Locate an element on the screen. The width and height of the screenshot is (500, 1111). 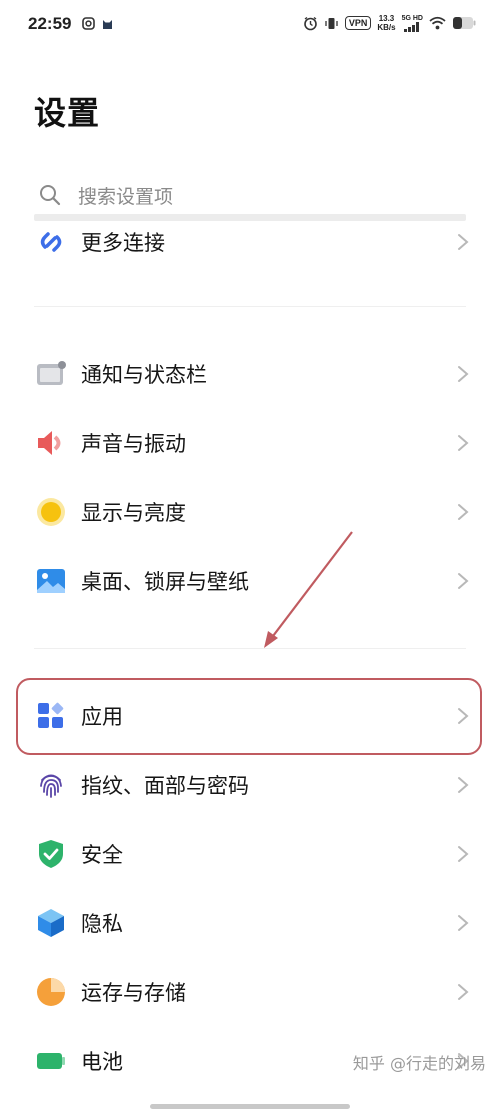
status-time: 22:59 is located at coordinates (50, 23).